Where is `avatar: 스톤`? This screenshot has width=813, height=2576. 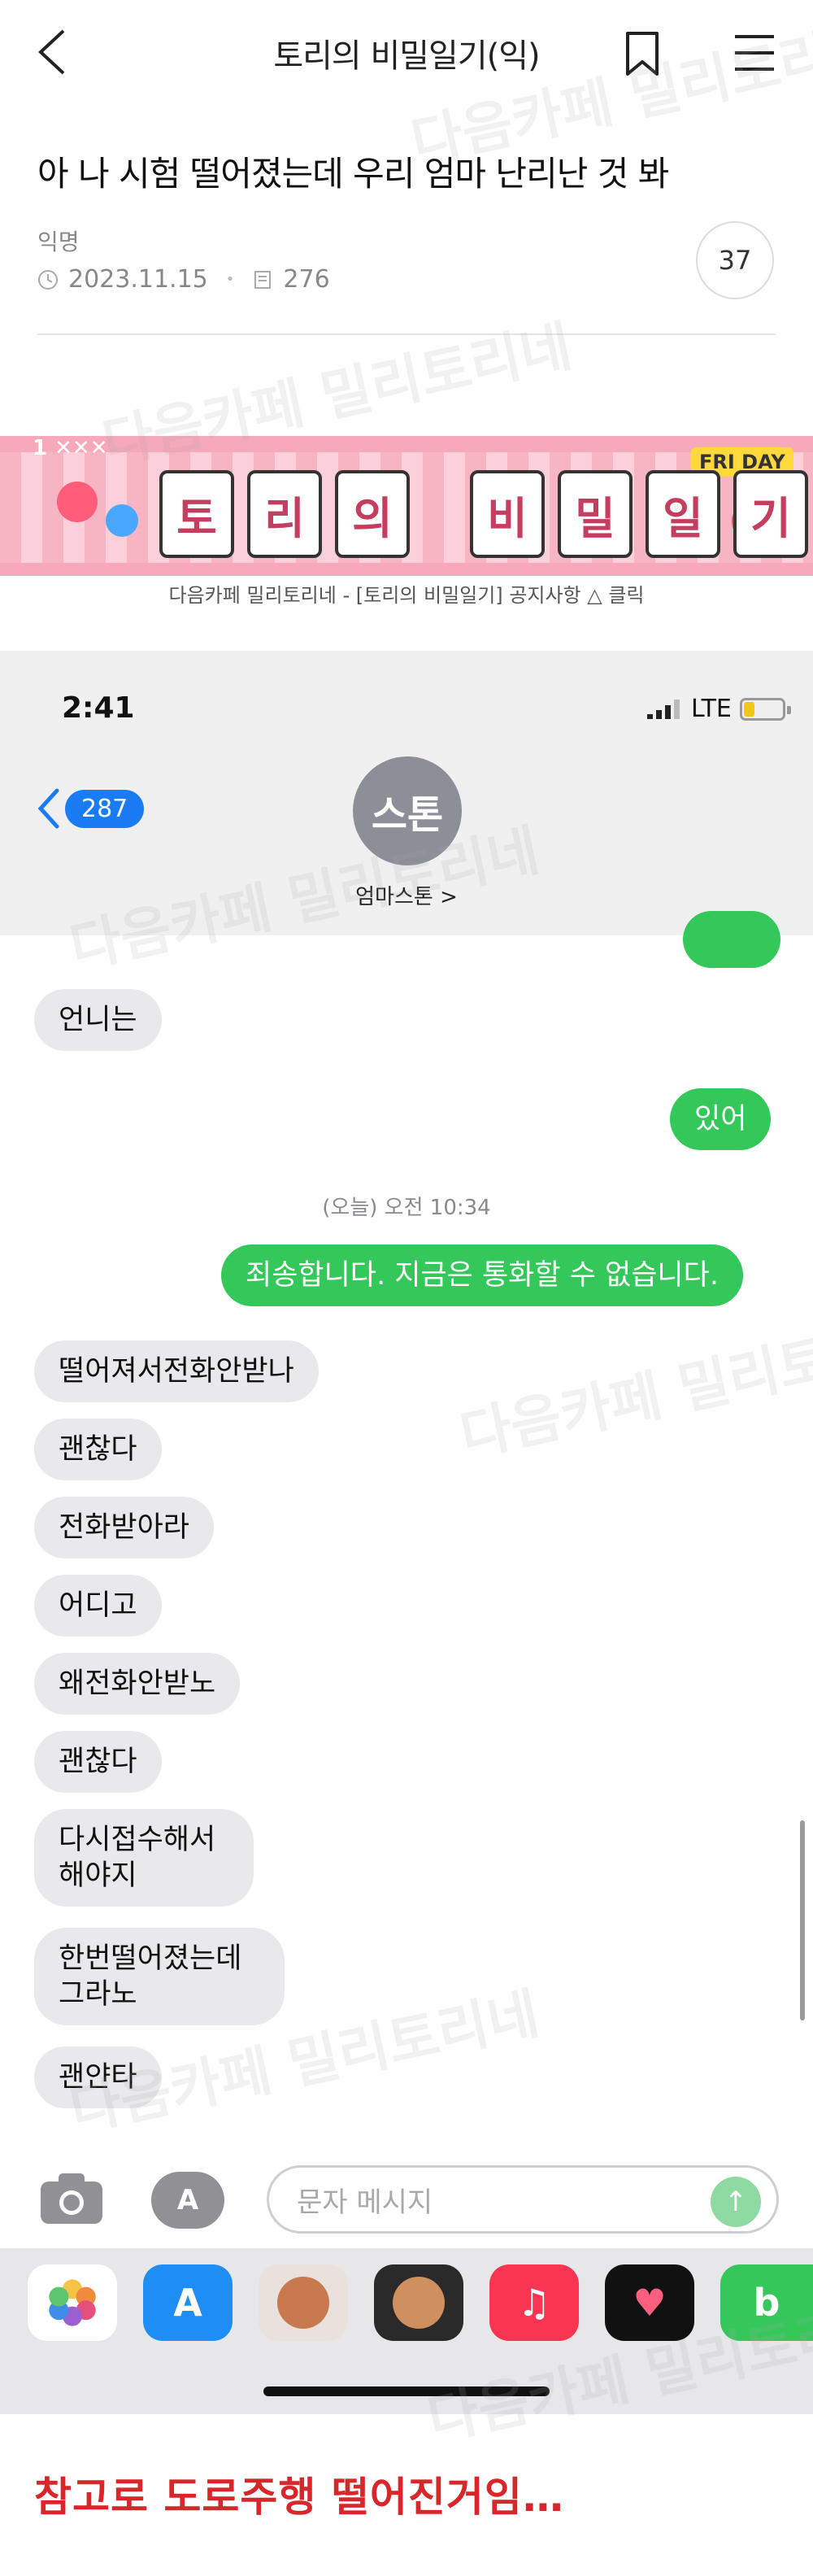 avatar: 스톤 is located at coordinates (407, 810).